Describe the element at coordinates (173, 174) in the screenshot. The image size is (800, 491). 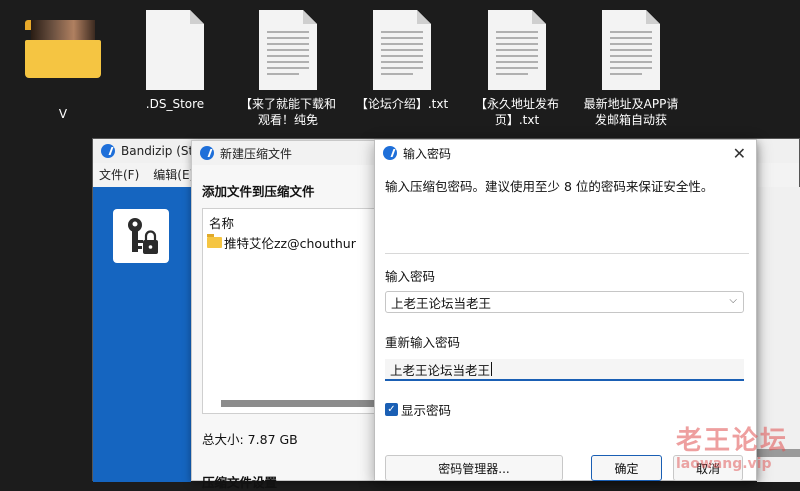
I see `menu-edit: 编辑(E)` at that location.